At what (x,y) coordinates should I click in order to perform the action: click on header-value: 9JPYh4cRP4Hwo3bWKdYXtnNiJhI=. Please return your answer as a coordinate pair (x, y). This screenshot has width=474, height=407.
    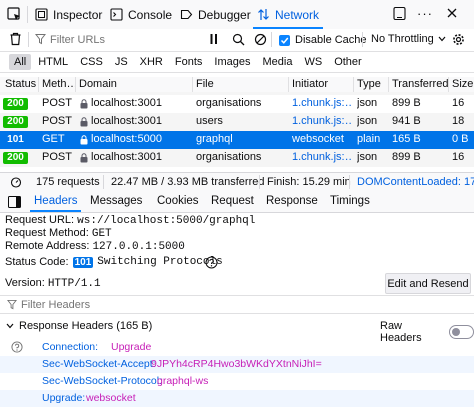
    Looking at the image, I should click on (236, 364).